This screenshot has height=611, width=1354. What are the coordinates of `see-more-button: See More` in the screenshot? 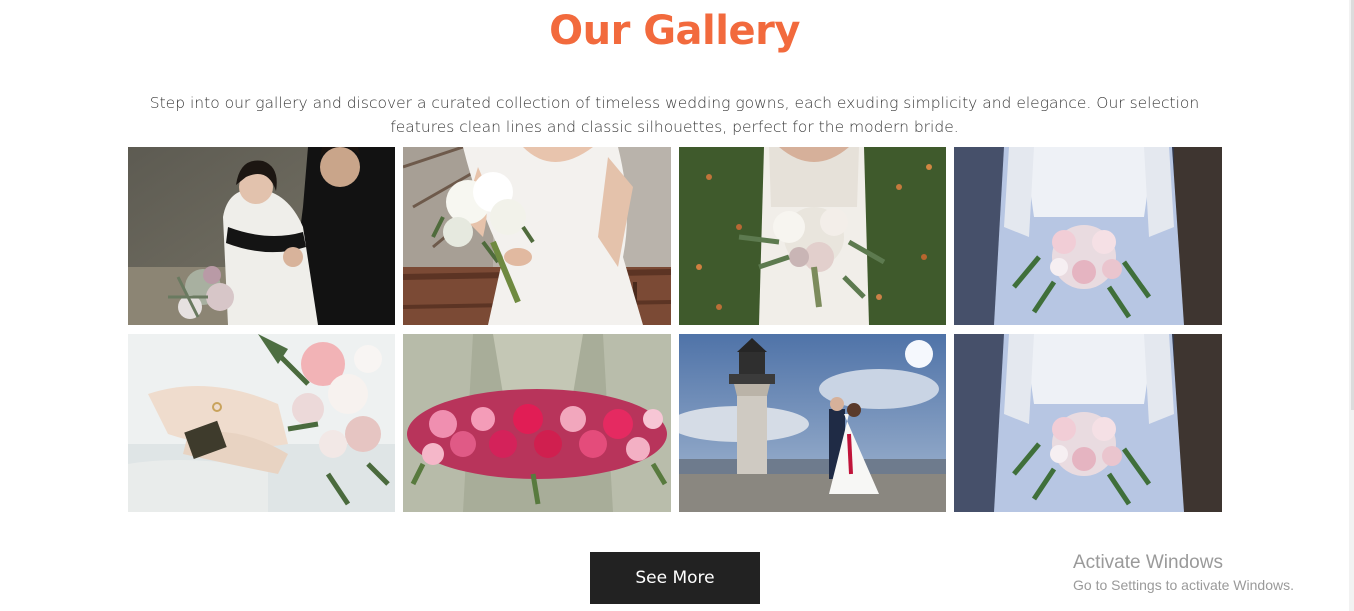 It's located at (675, 578).